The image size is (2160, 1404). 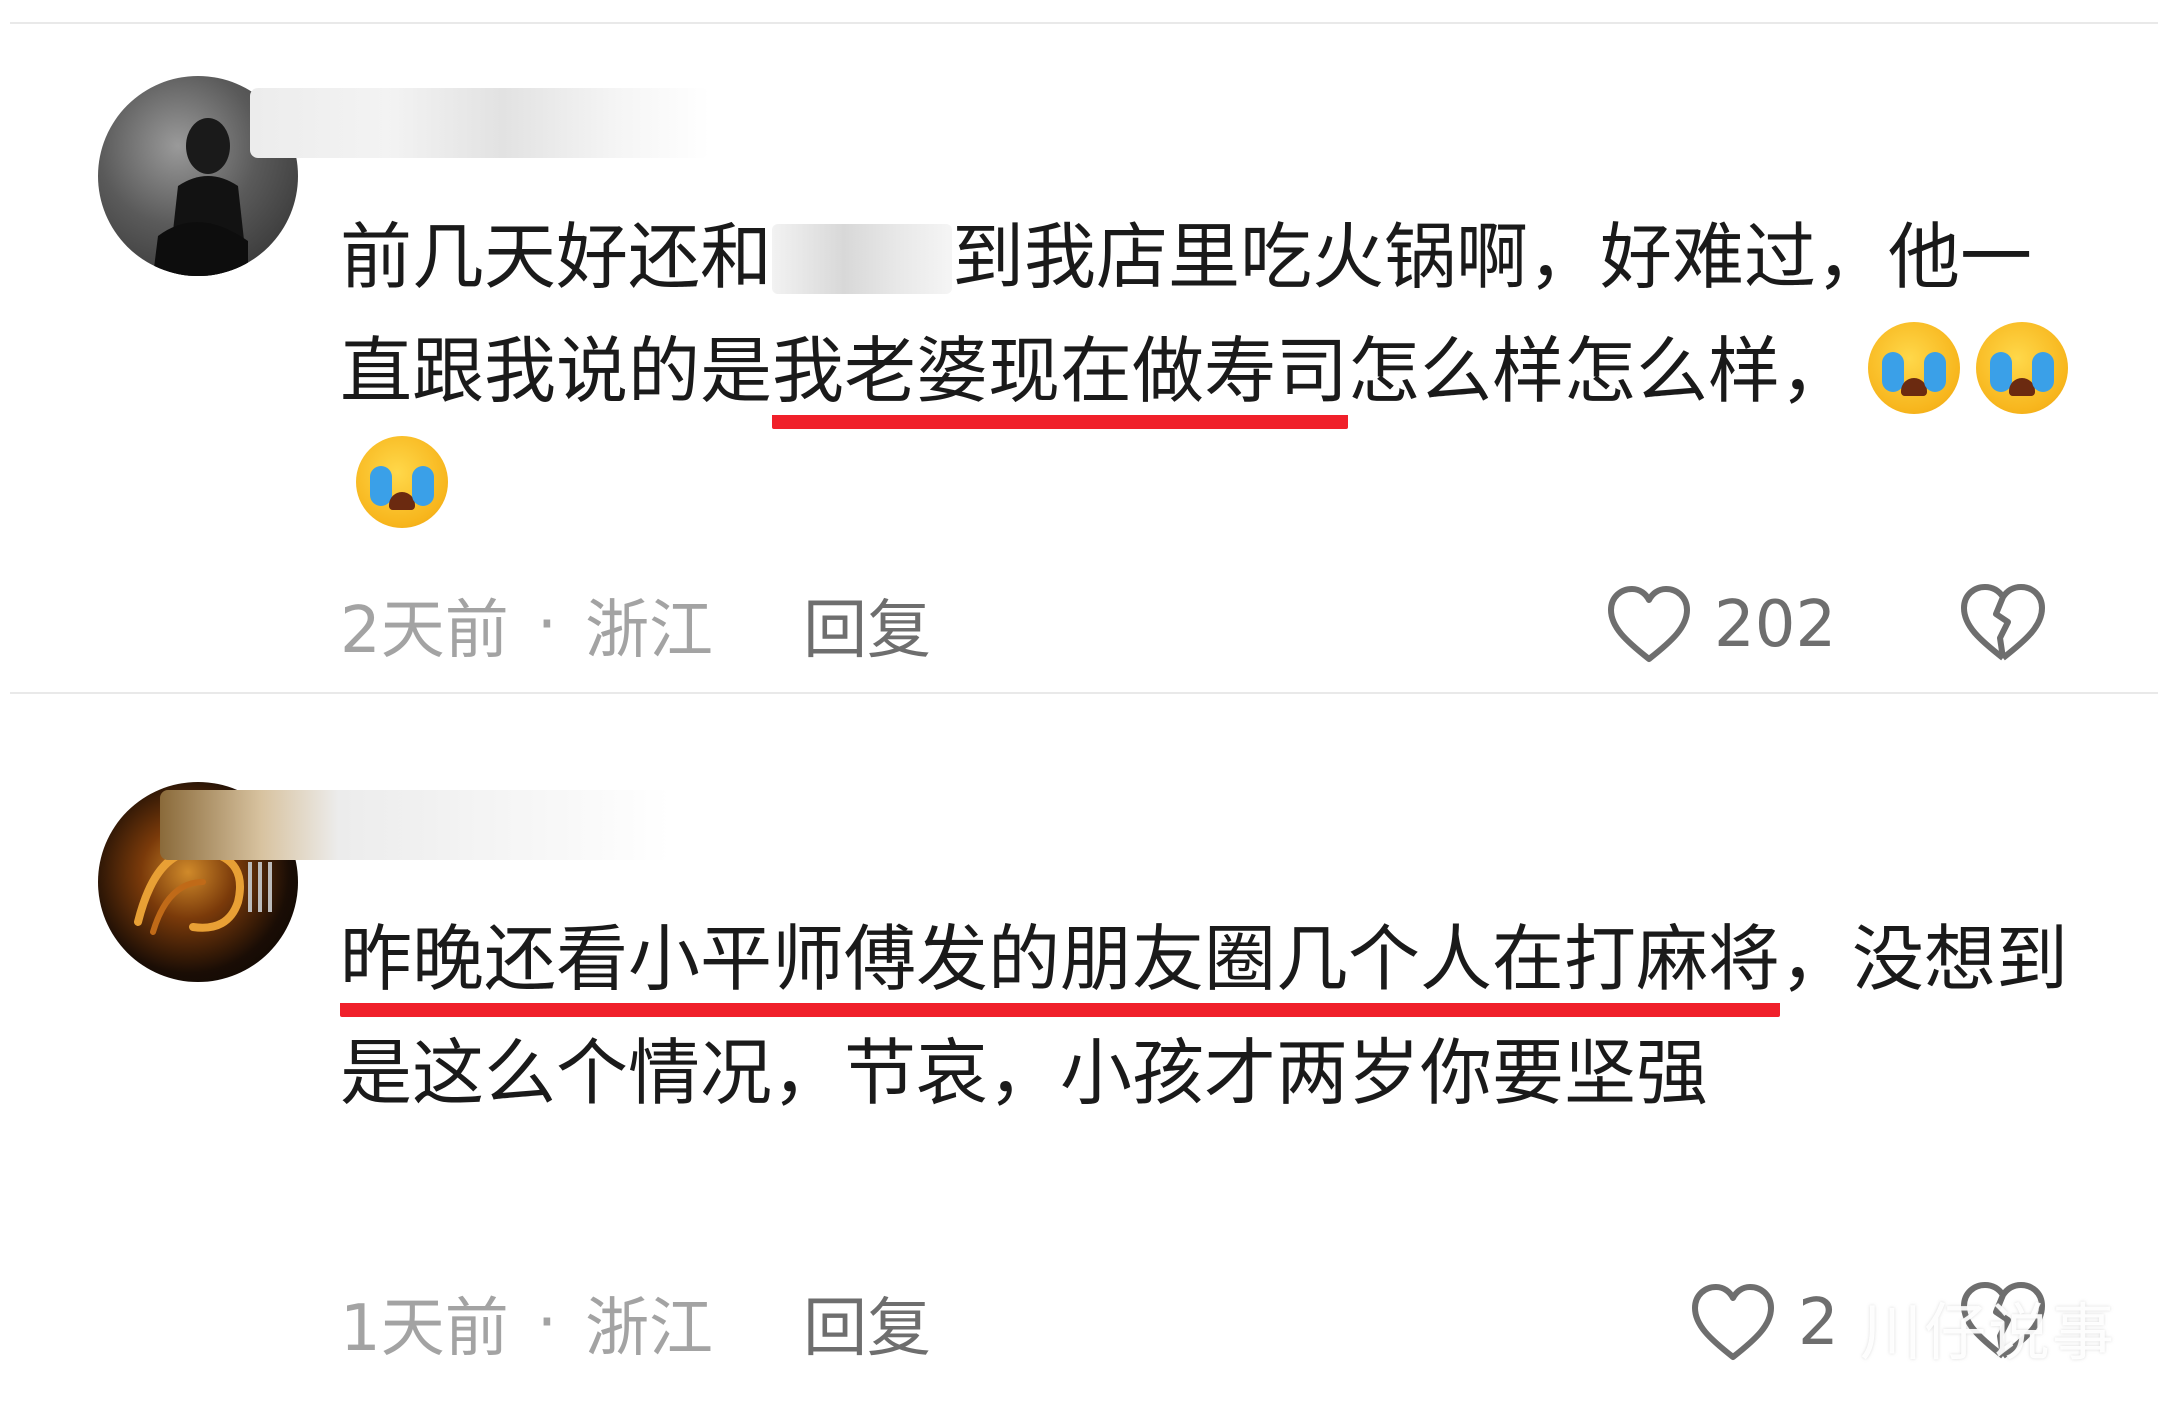 I want to click on comment-meta: 2天前 · 浙江 回复, so click(x=635, y=625).